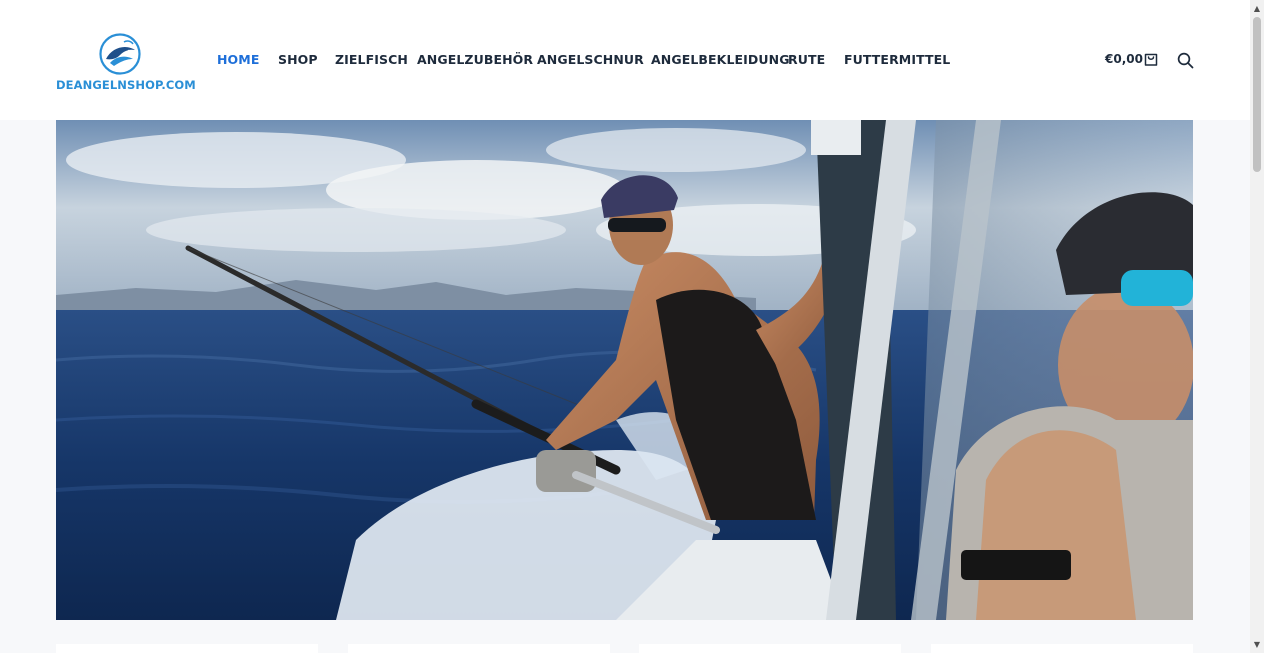 This screenshot has width=1264, height=653. I want to click on scroll-down-arrow-icon: ▼, so click(1257, 645).